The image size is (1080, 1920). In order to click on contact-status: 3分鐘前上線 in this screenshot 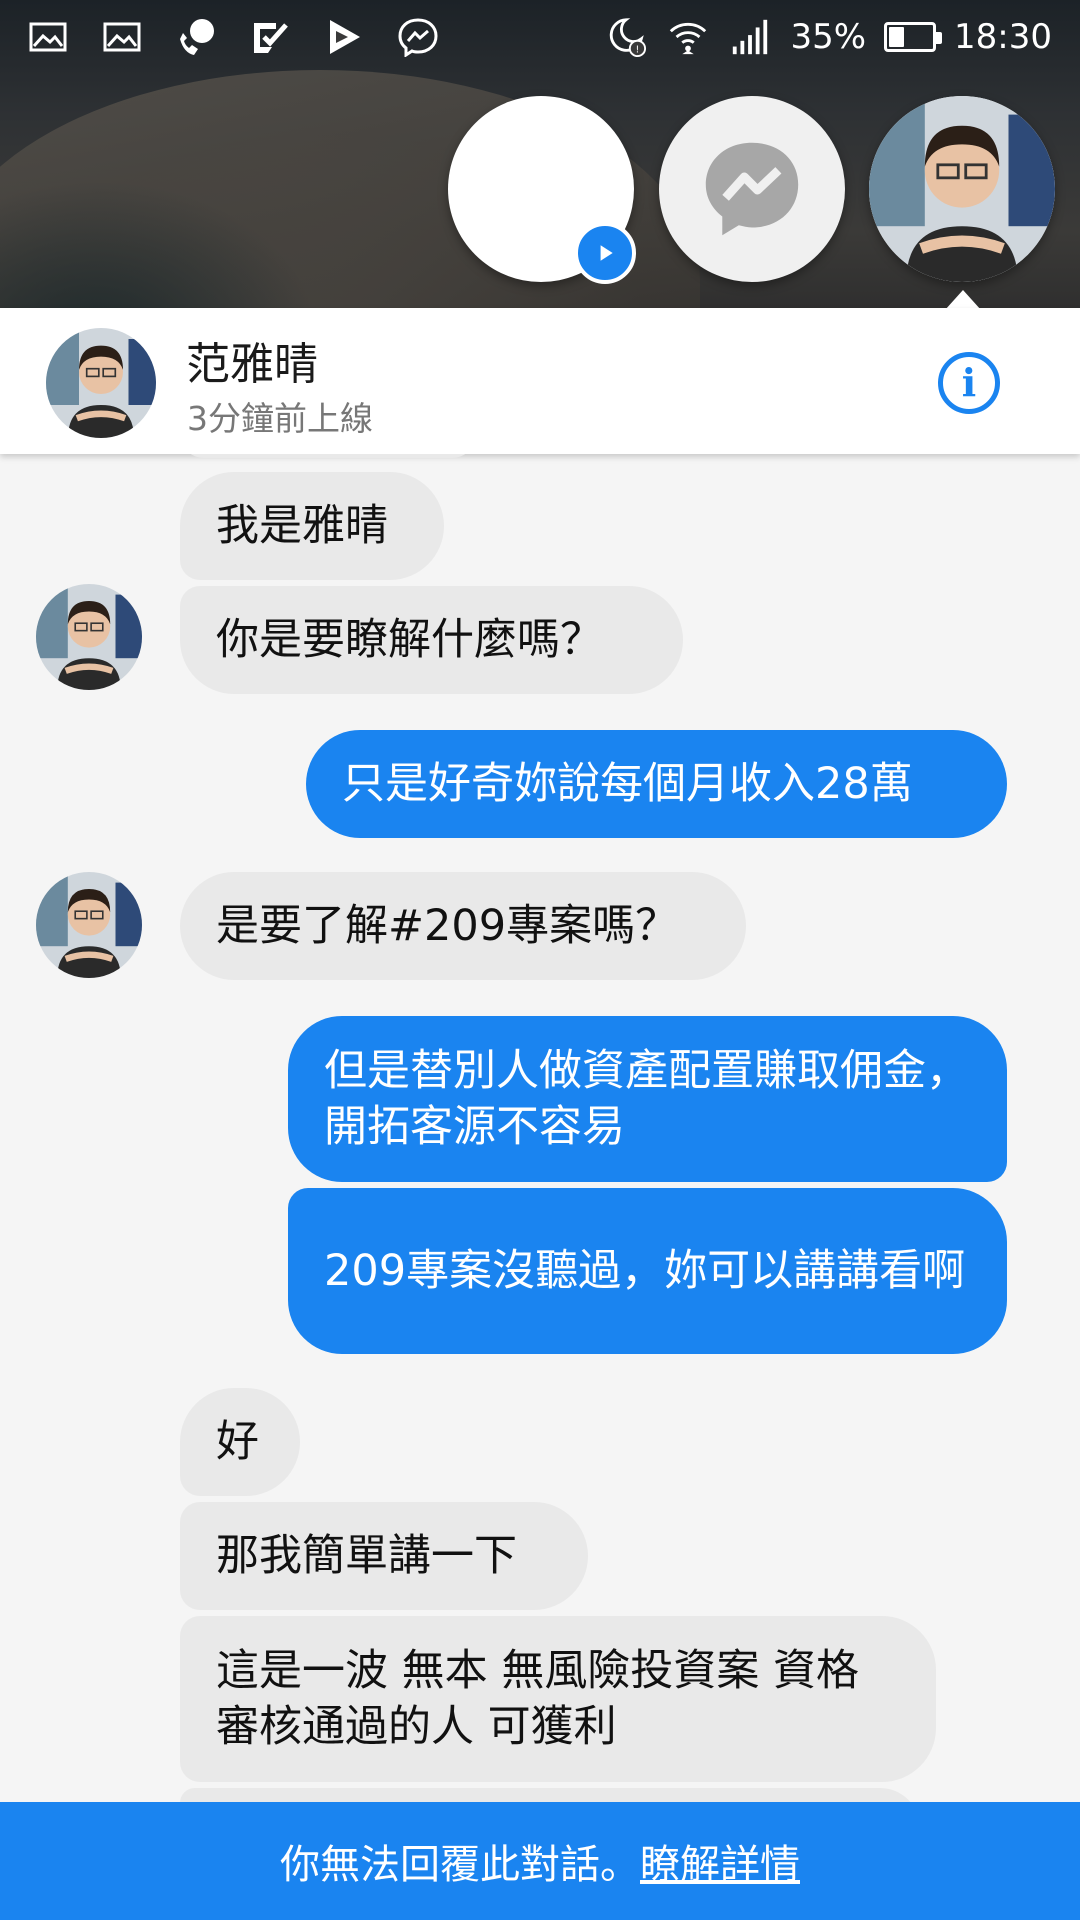, I will do `click(280, 418)`.